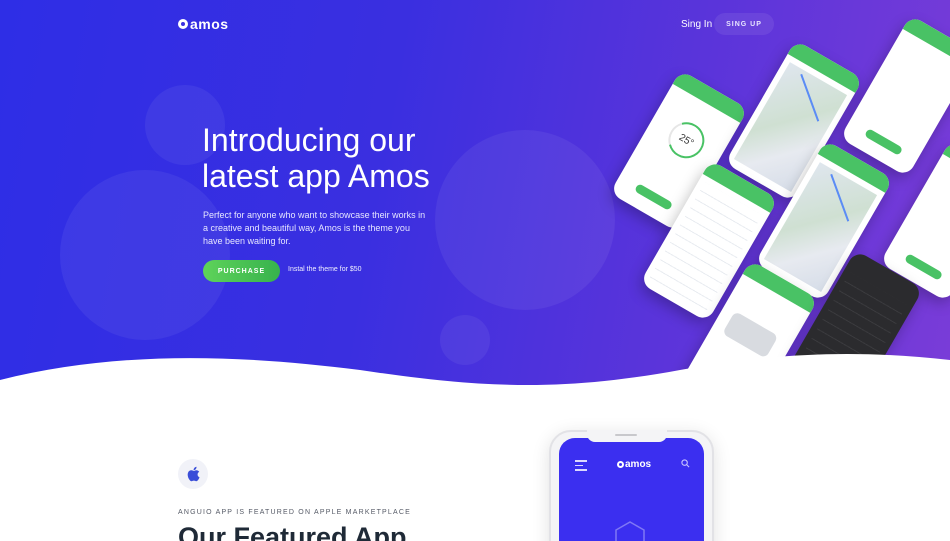 The width and height of the screenshot is (950, 541). What do you see at coordinates (685, 463) in the screenshot?
I see `search-icon` at bounding box center [685, 463].